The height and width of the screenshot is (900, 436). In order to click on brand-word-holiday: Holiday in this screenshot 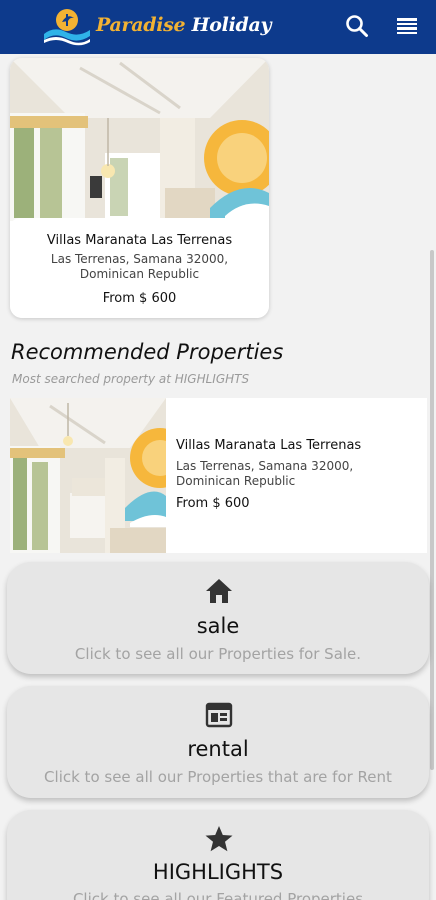, I will do `click(231, 25)`.